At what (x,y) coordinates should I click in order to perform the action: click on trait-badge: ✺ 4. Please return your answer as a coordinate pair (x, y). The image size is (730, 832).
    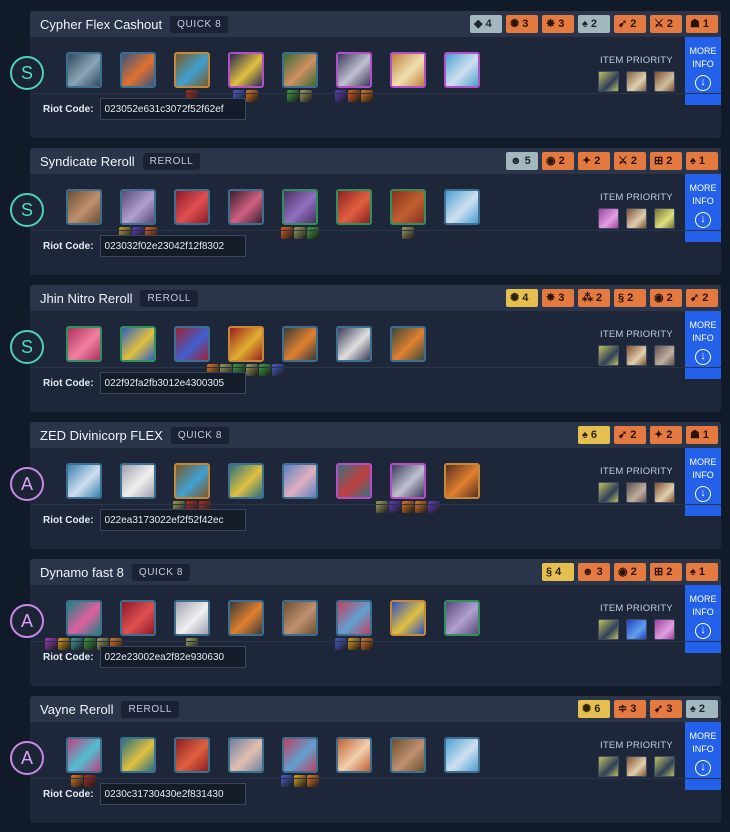
    Looking at the image, I should click on (522, 298).